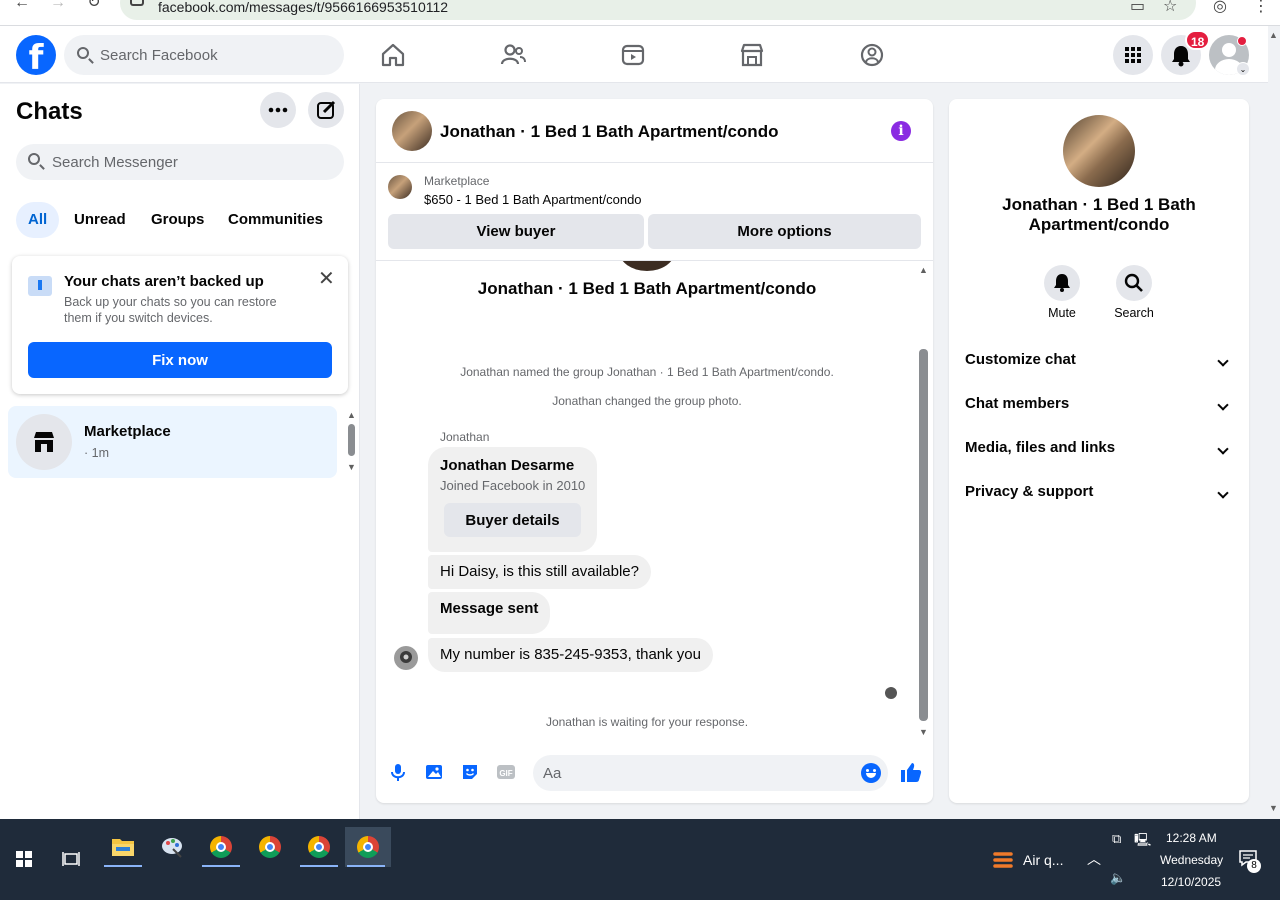 This screenshot has width=1280, height=900. I want to click on url-text: facebook.com/messages/t/9566166953510112, so click(303, 7).